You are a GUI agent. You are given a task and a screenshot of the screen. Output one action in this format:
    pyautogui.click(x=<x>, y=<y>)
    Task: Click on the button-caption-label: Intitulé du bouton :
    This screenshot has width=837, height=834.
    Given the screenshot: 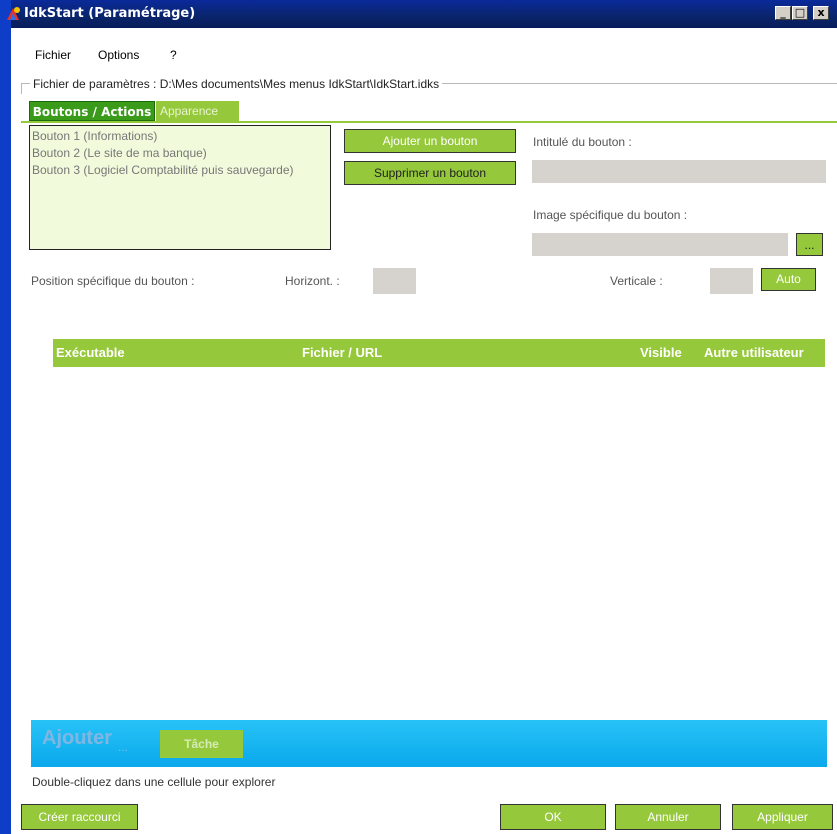 What is the action you would take?
    pyautogui.click(x=582, y=142)
    